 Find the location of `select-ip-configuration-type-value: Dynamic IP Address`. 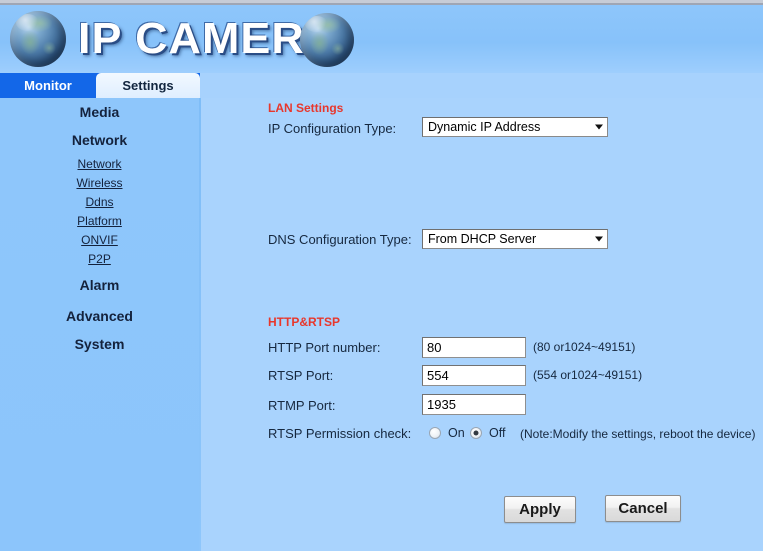

select-ip-configuration-type-value: Dynamic IP Address is located at coordinates (484, 127).